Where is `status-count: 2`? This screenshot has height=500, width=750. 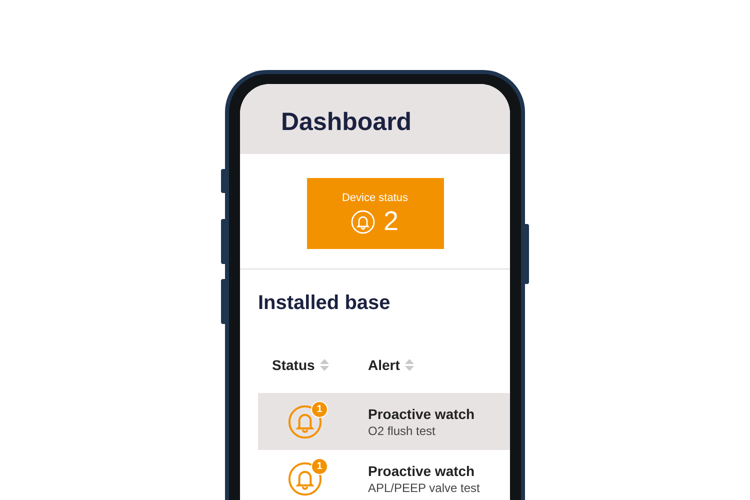
status-count: 2 is located at coordinates (391, 221).